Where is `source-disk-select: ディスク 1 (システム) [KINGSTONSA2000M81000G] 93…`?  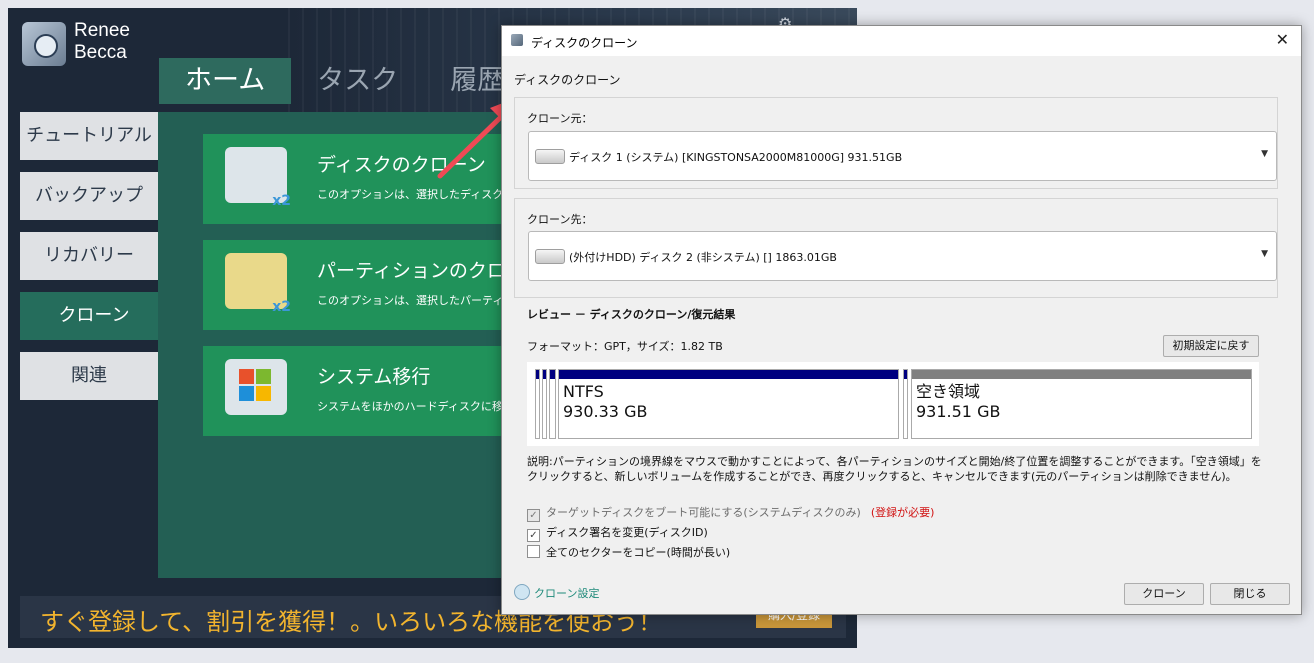
source-disk-select: ディスク 1 (システム) [KINGSTONSA2000M81000G] 93… is located at coordinates (902, 156).